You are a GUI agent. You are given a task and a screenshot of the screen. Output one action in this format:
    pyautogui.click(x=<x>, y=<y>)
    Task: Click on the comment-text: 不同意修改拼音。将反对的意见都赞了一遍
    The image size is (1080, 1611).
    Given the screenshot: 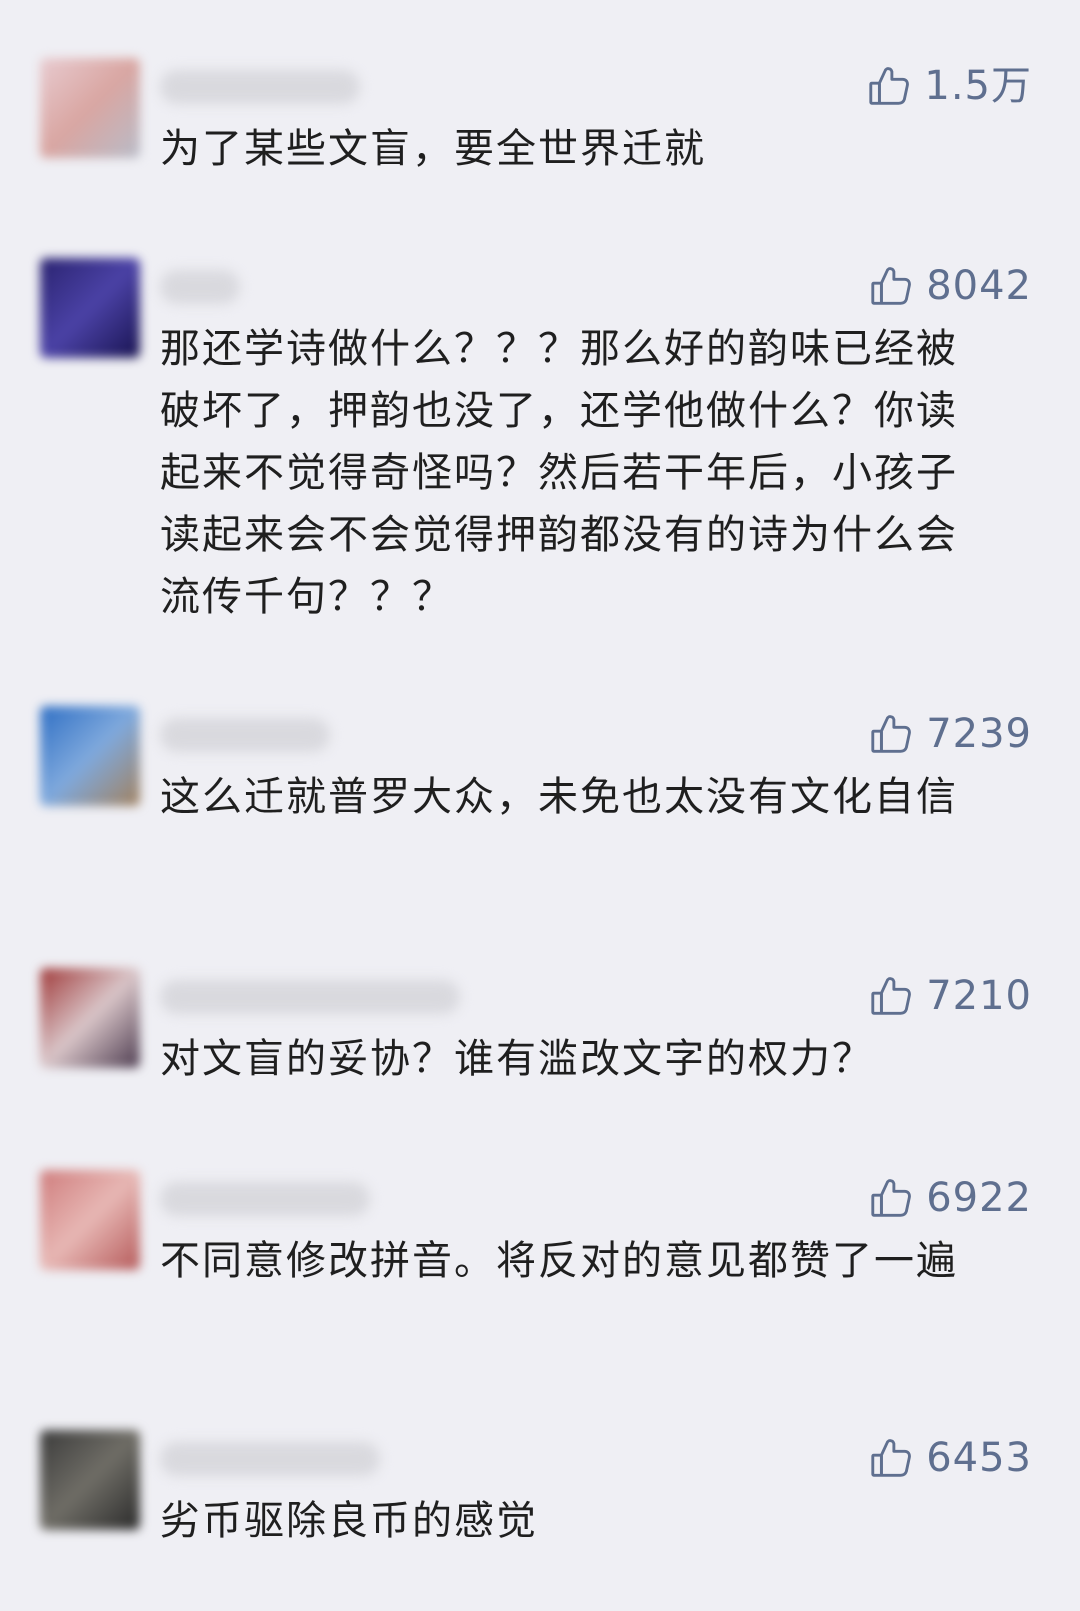 What is the action you would take?
    pyautogui.click(x=559, y=1261)
    